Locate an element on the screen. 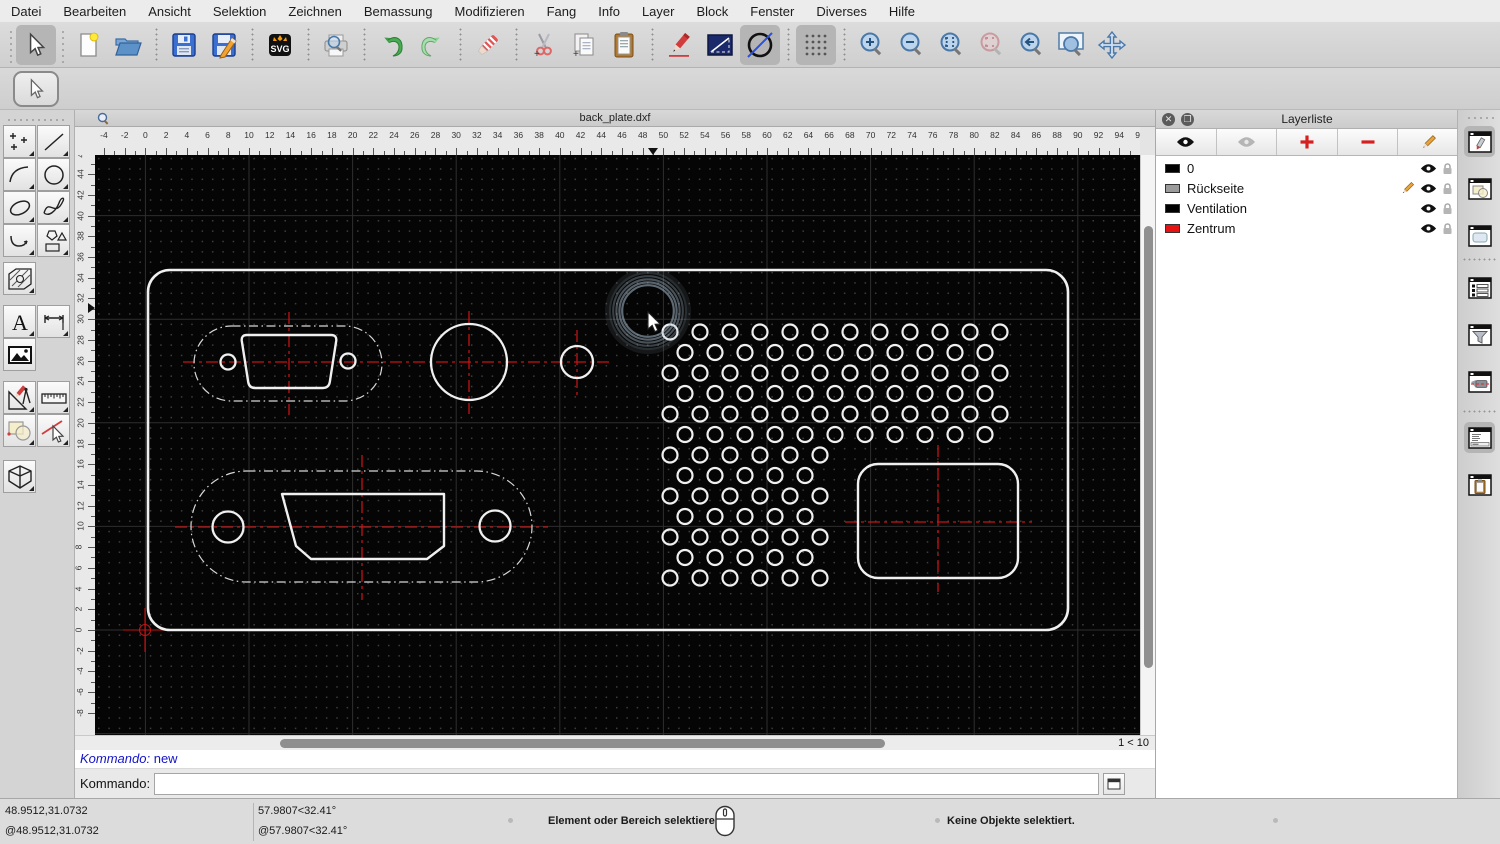 This screenshot has width=1500, height=844. zoom-auto-button is located at coordinates (952, 45).